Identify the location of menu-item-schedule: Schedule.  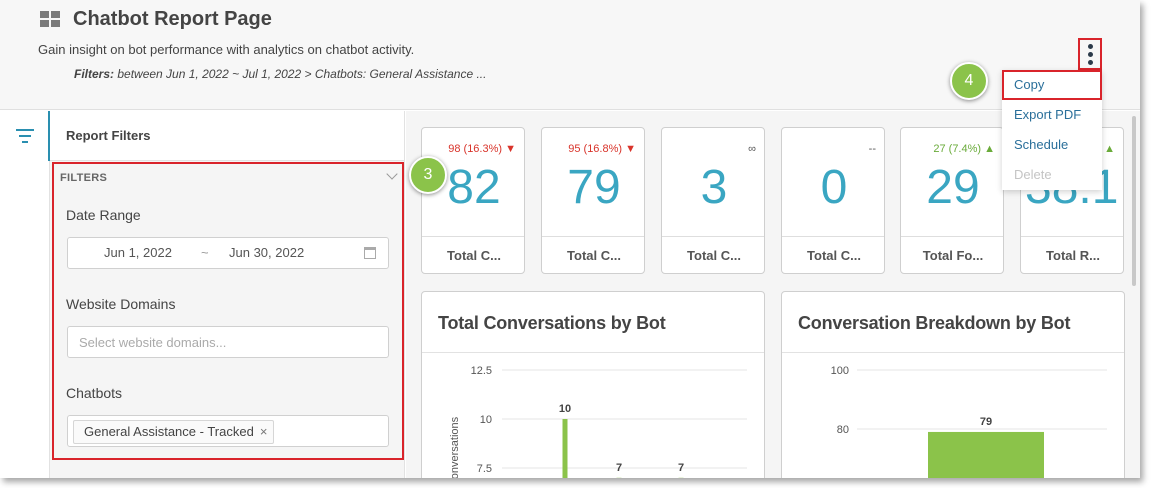
(1052, 145).